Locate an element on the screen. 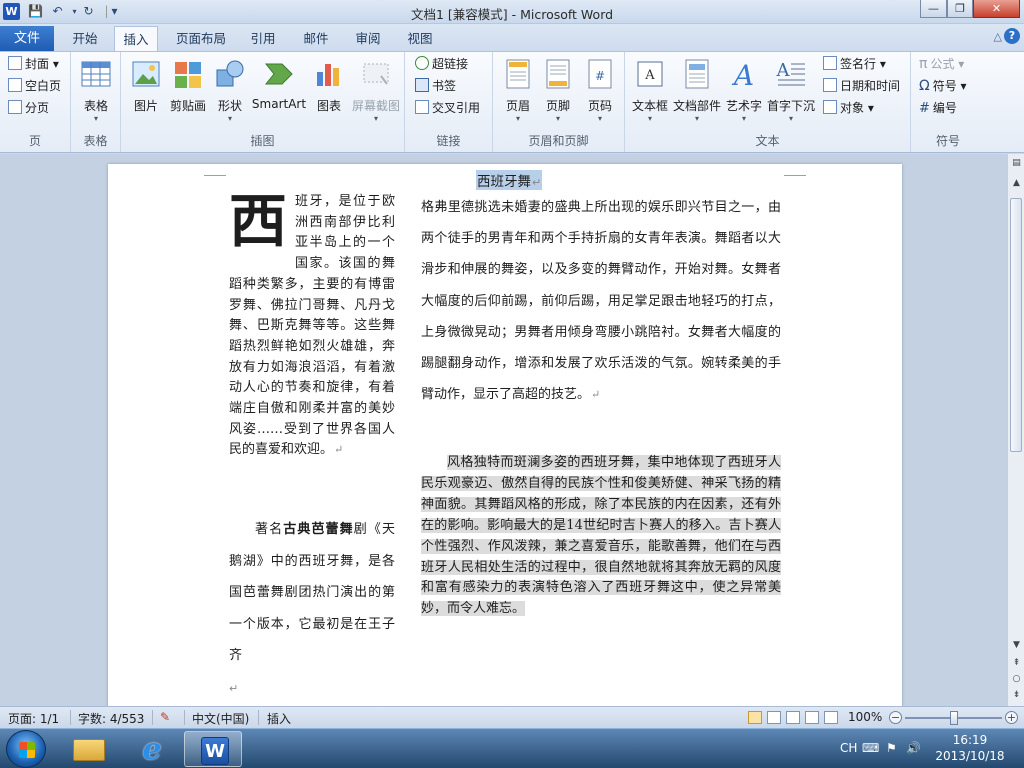  taskbar-word: W is located at coordinates (213, 749).